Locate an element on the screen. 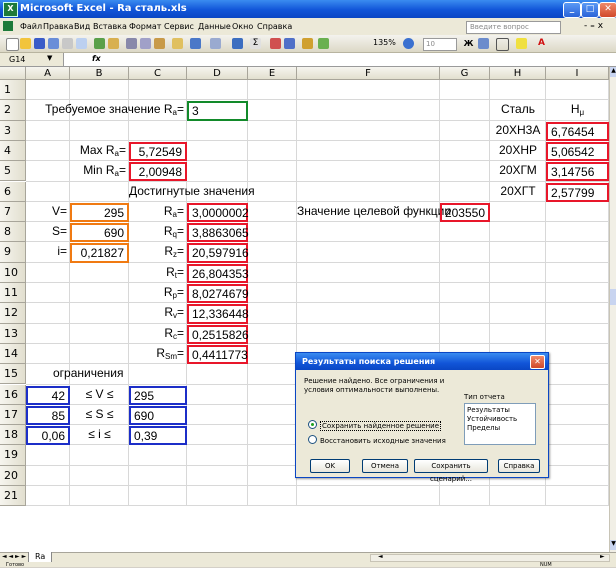  constraint-high: 0,39 is located at coordinates (158, 436).